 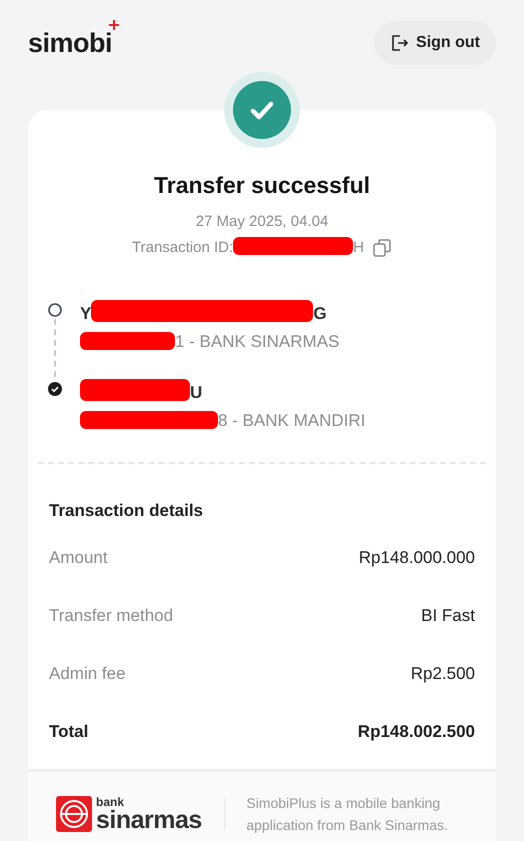 What do you see at coordinates (399, 43) in the screenshot?
I see `sign-out-icon` at bounding box center [399, 43].